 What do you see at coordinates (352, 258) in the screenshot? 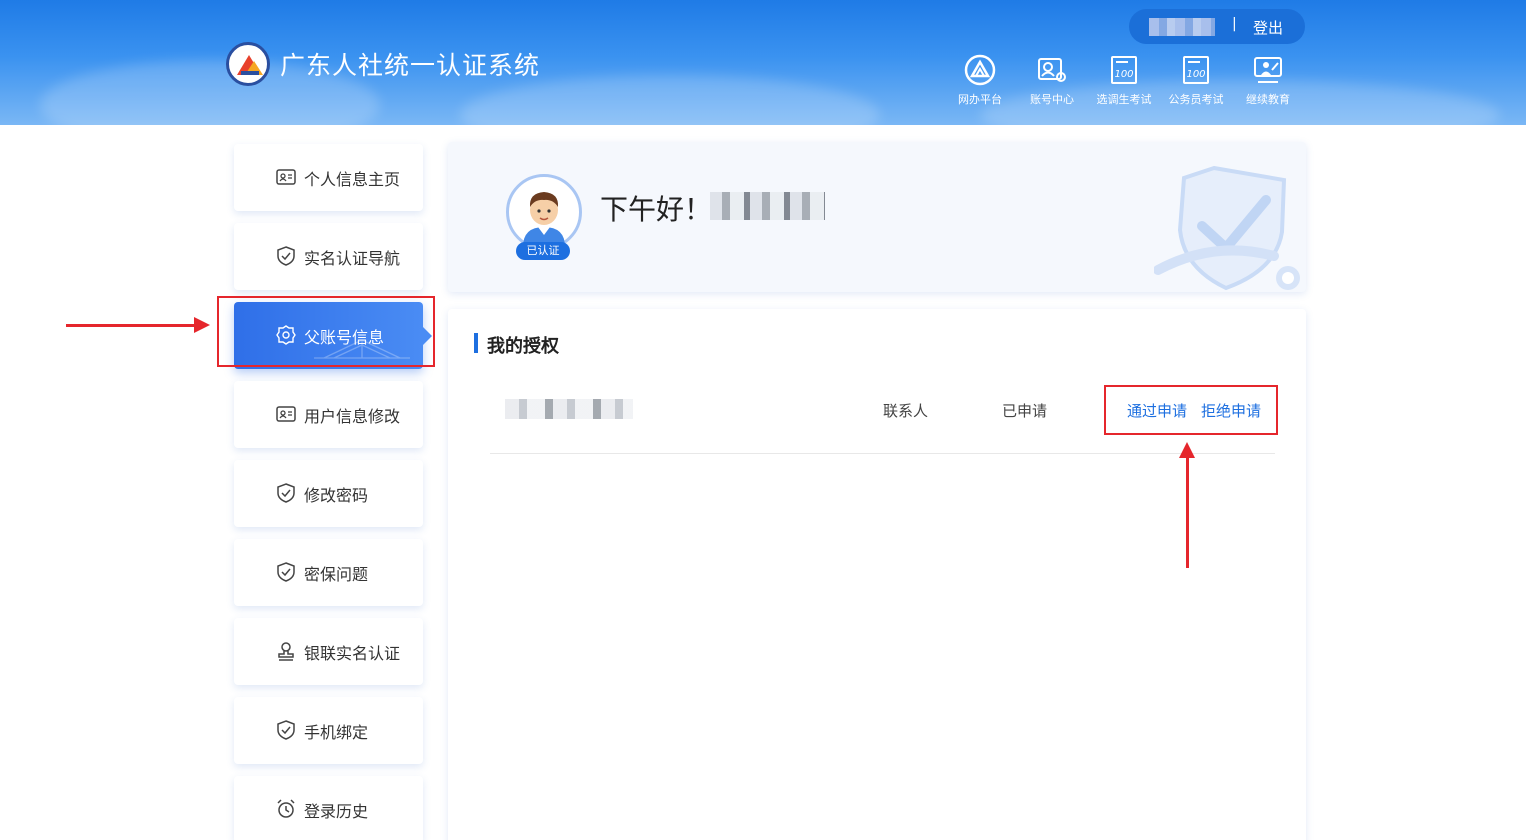
I see `sidebar-item-label: 实名认证导航` at bounding box center [352, 258].